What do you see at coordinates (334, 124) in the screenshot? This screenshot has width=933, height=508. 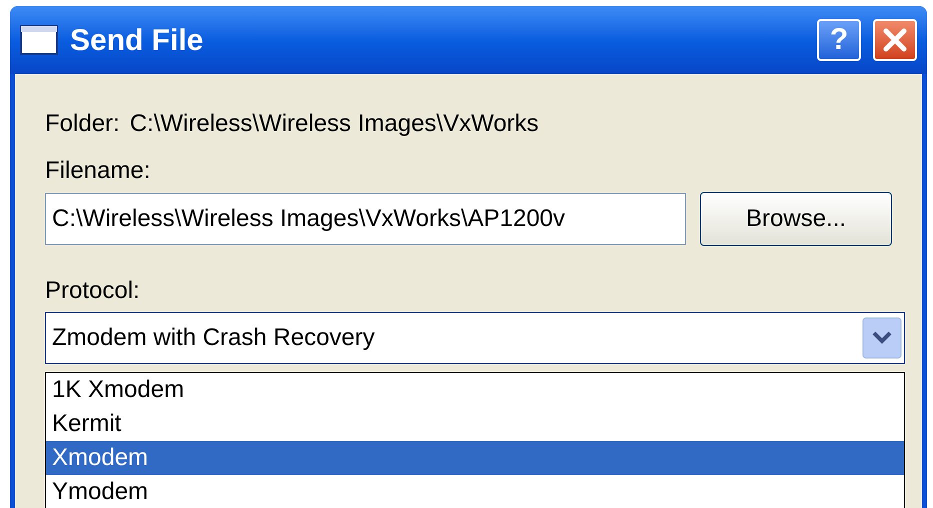 I see `folder-path: C:\Wireless\Wireless Images\VxWorks` at bounding box center [334, 124].